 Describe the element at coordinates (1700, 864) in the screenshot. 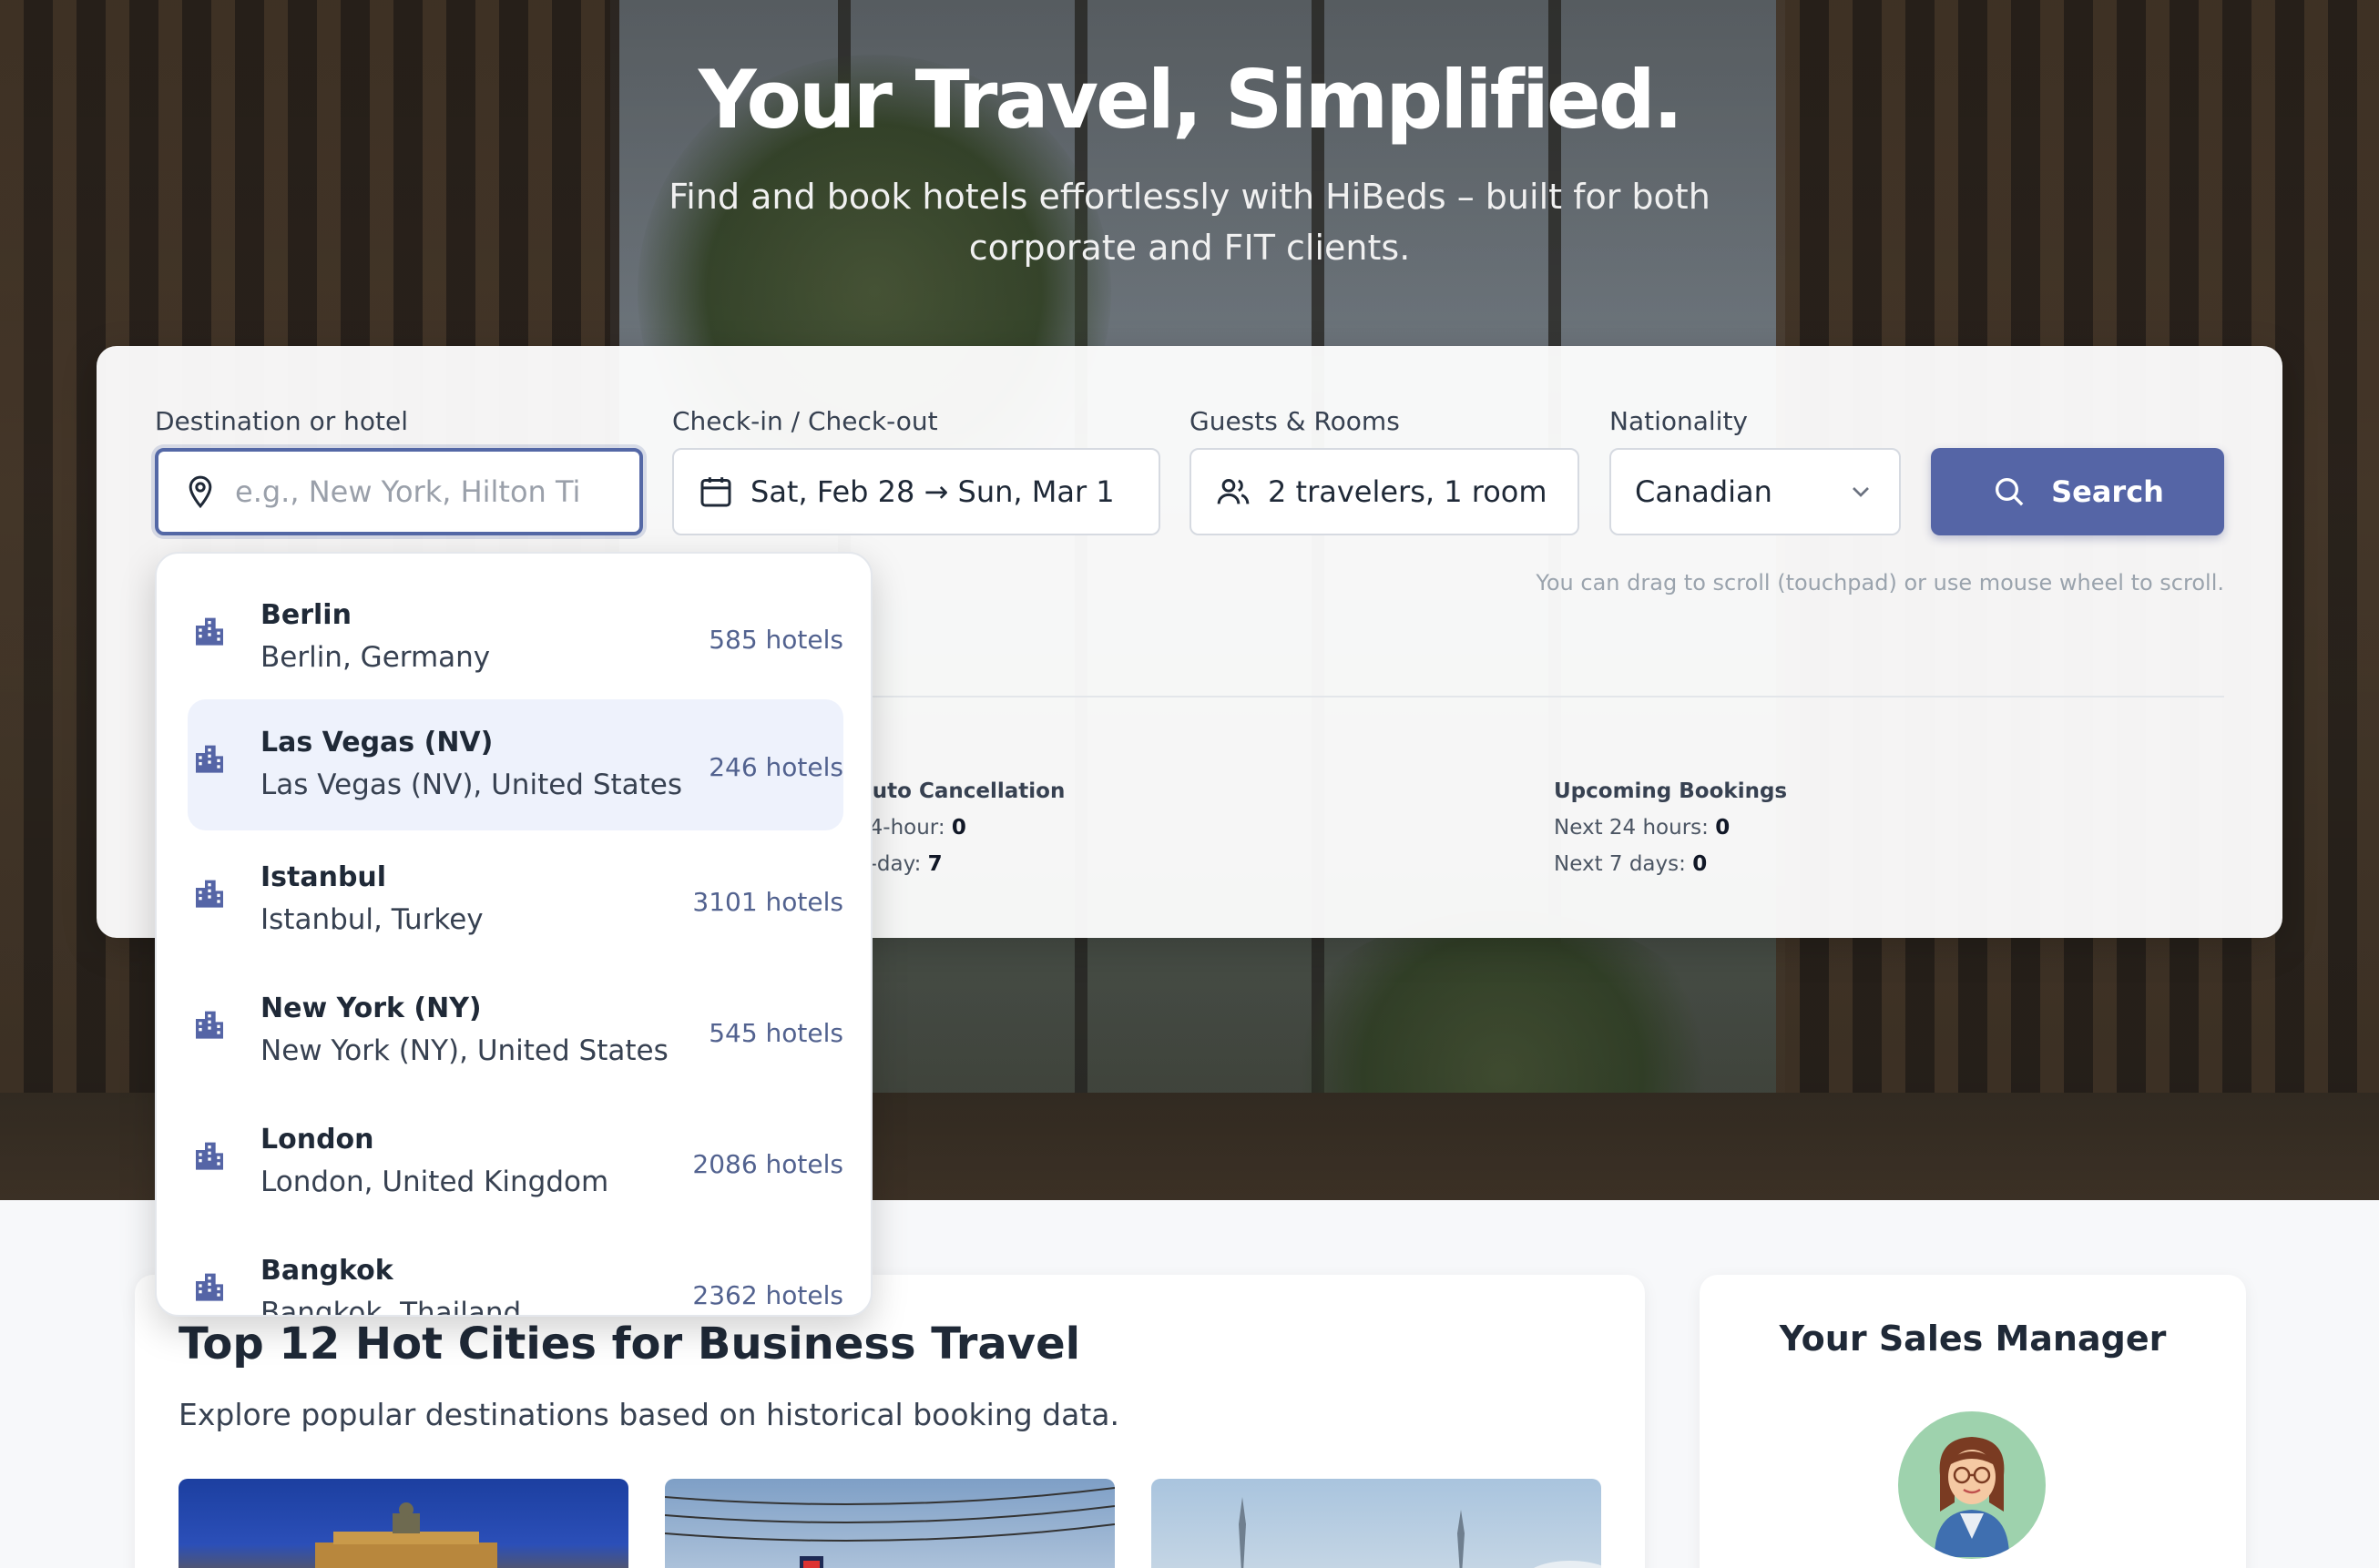

I see `upcoming-7d-value: 0` at that location.